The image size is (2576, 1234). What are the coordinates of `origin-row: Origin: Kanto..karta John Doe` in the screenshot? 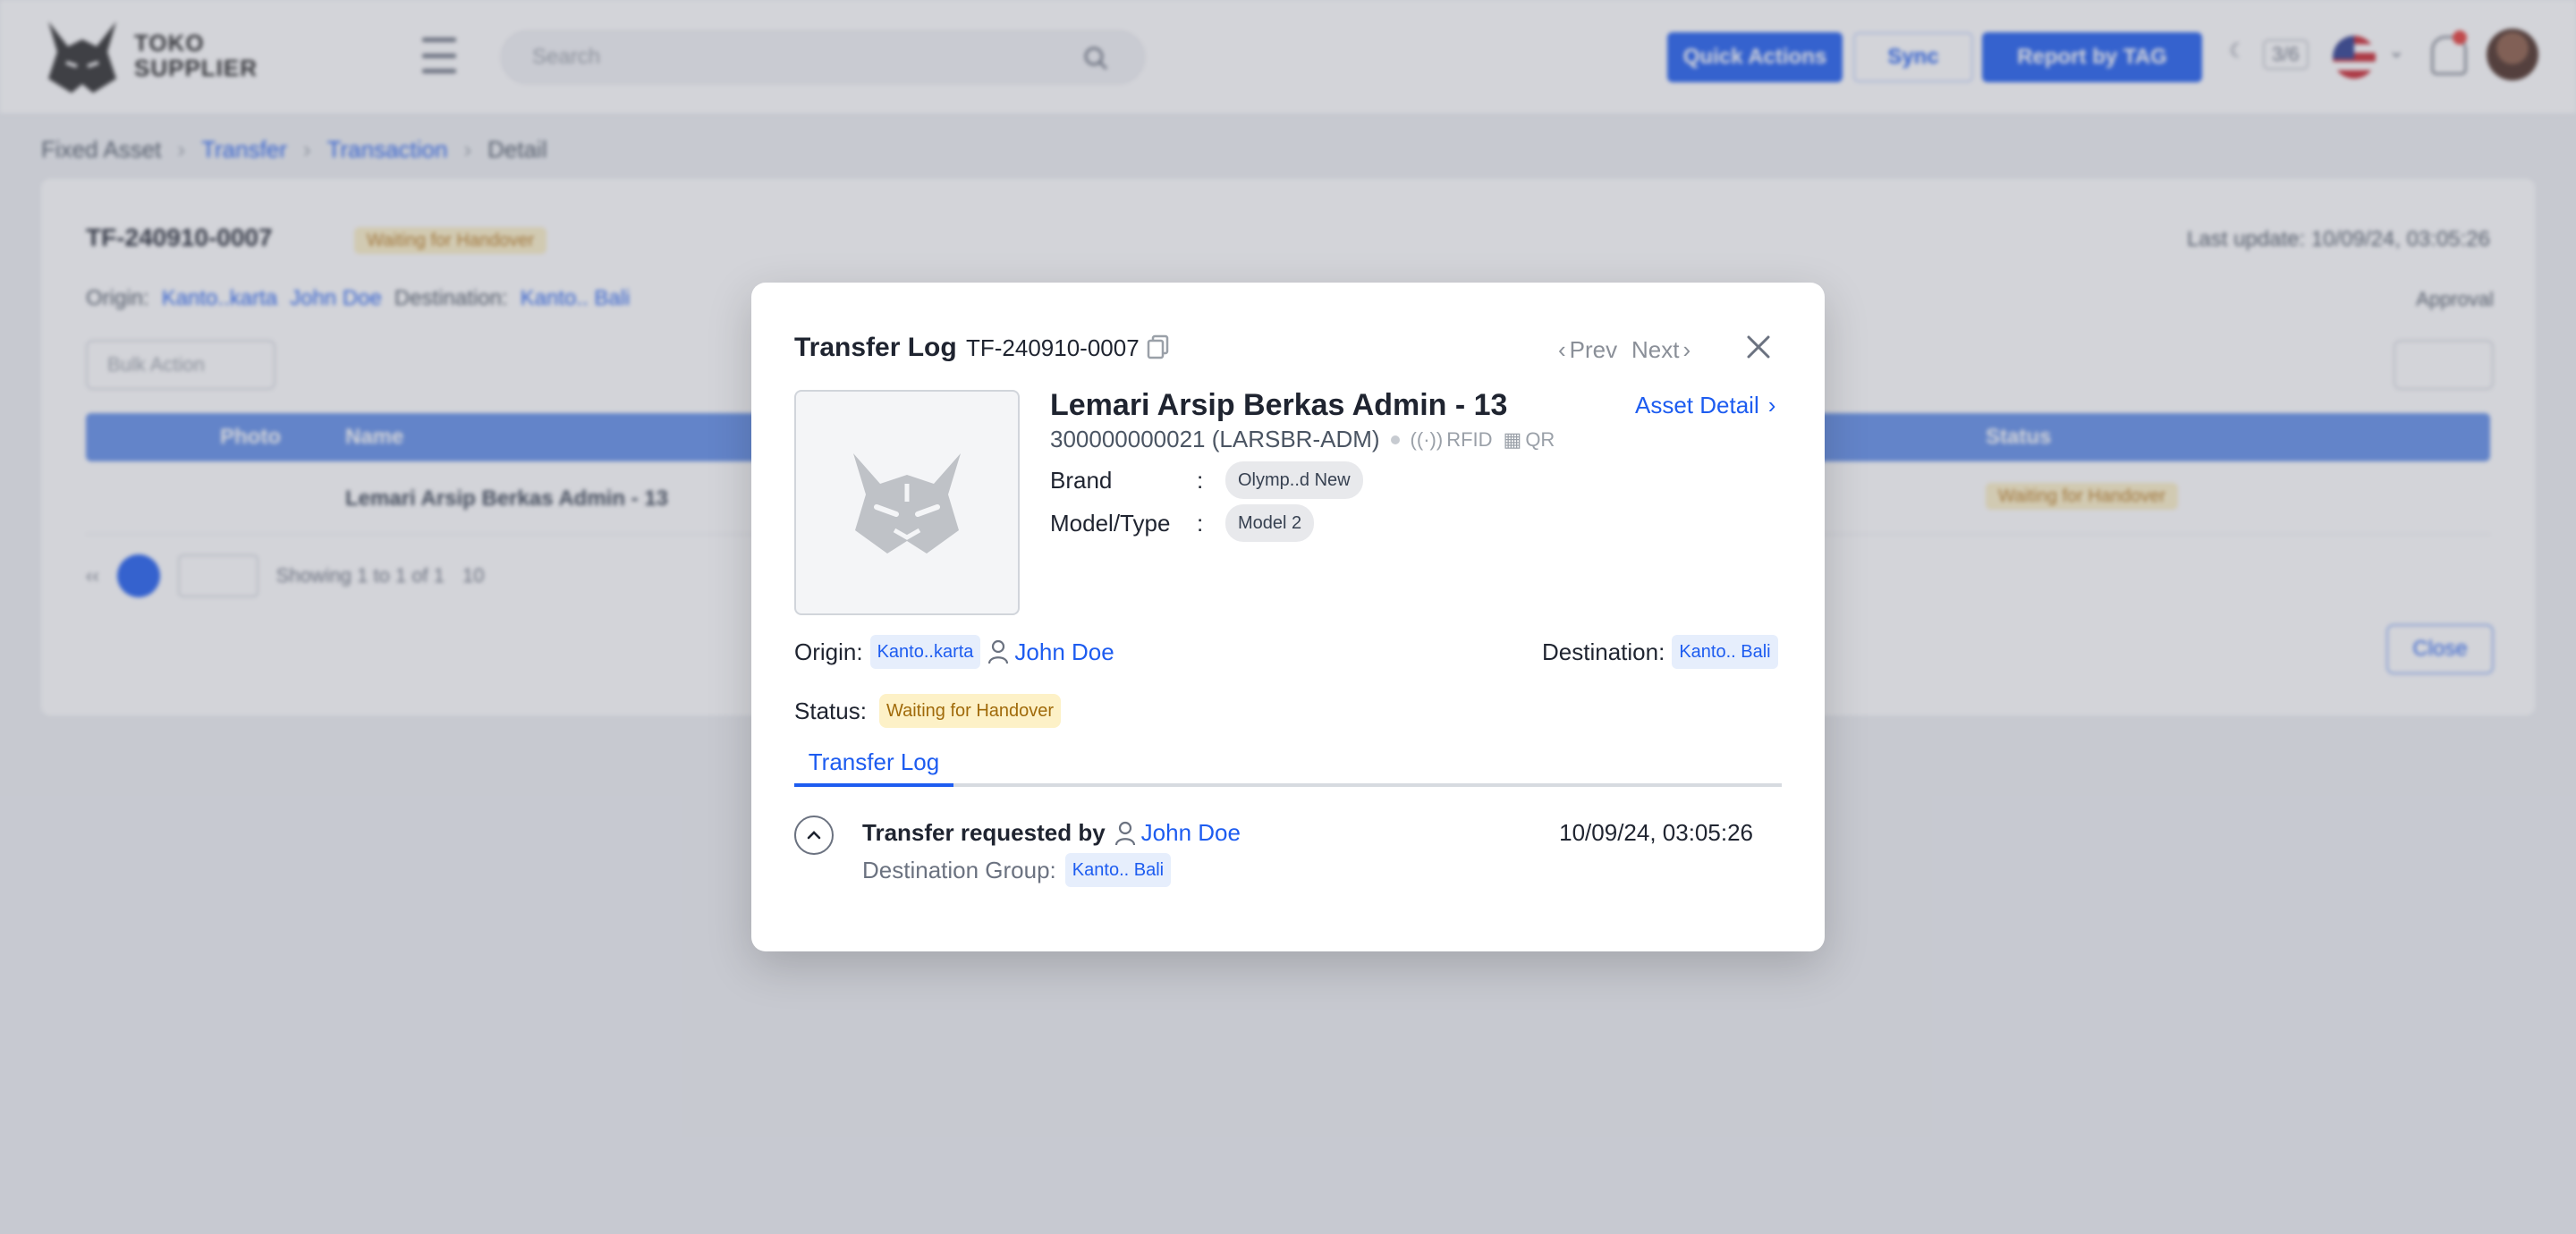 It's located at (954, 652).